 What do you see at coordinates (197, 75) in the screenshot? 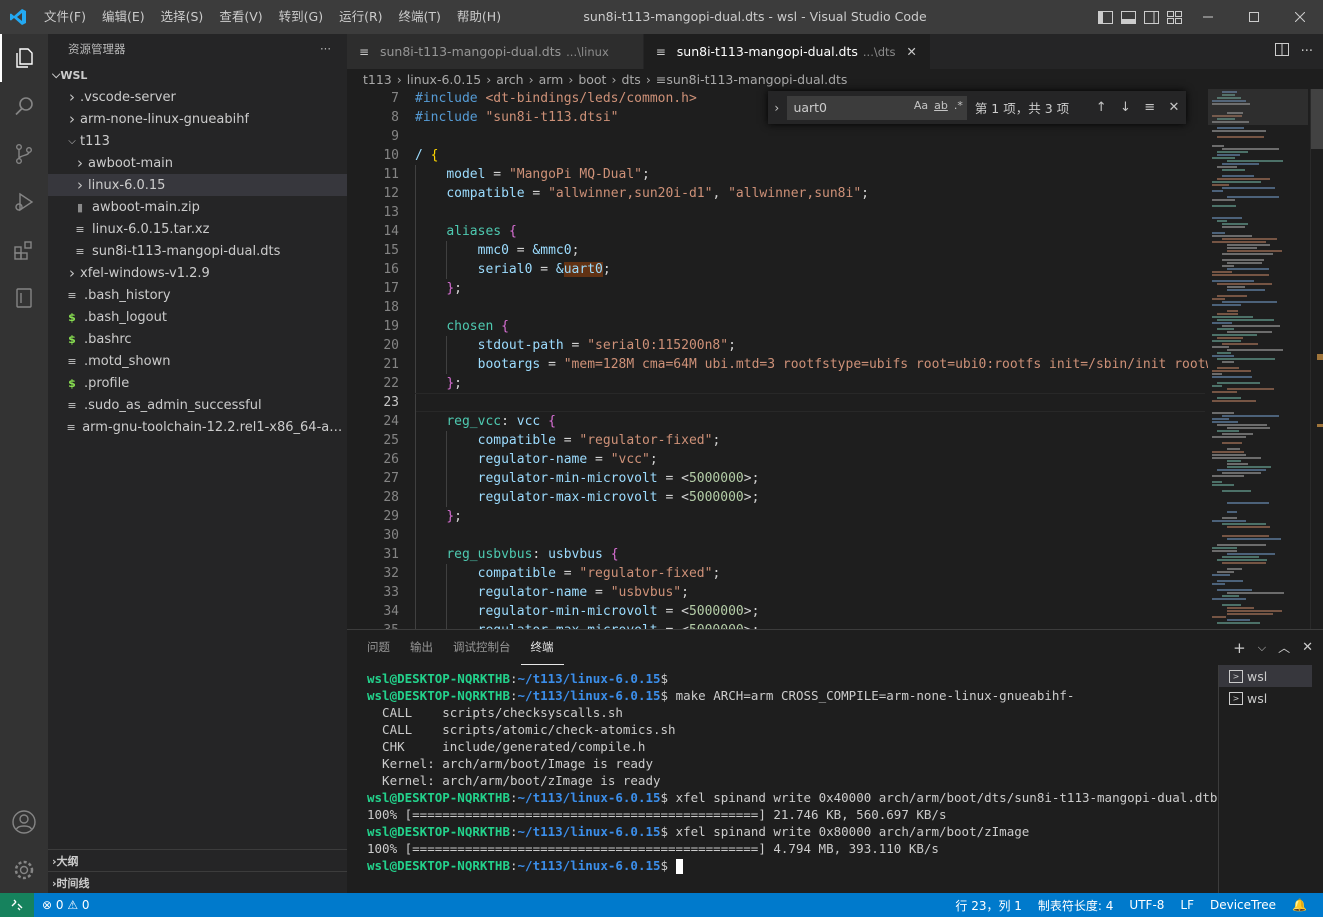
I see `workspace-root: ⌵ WSL` at bounding box center [197, 75].